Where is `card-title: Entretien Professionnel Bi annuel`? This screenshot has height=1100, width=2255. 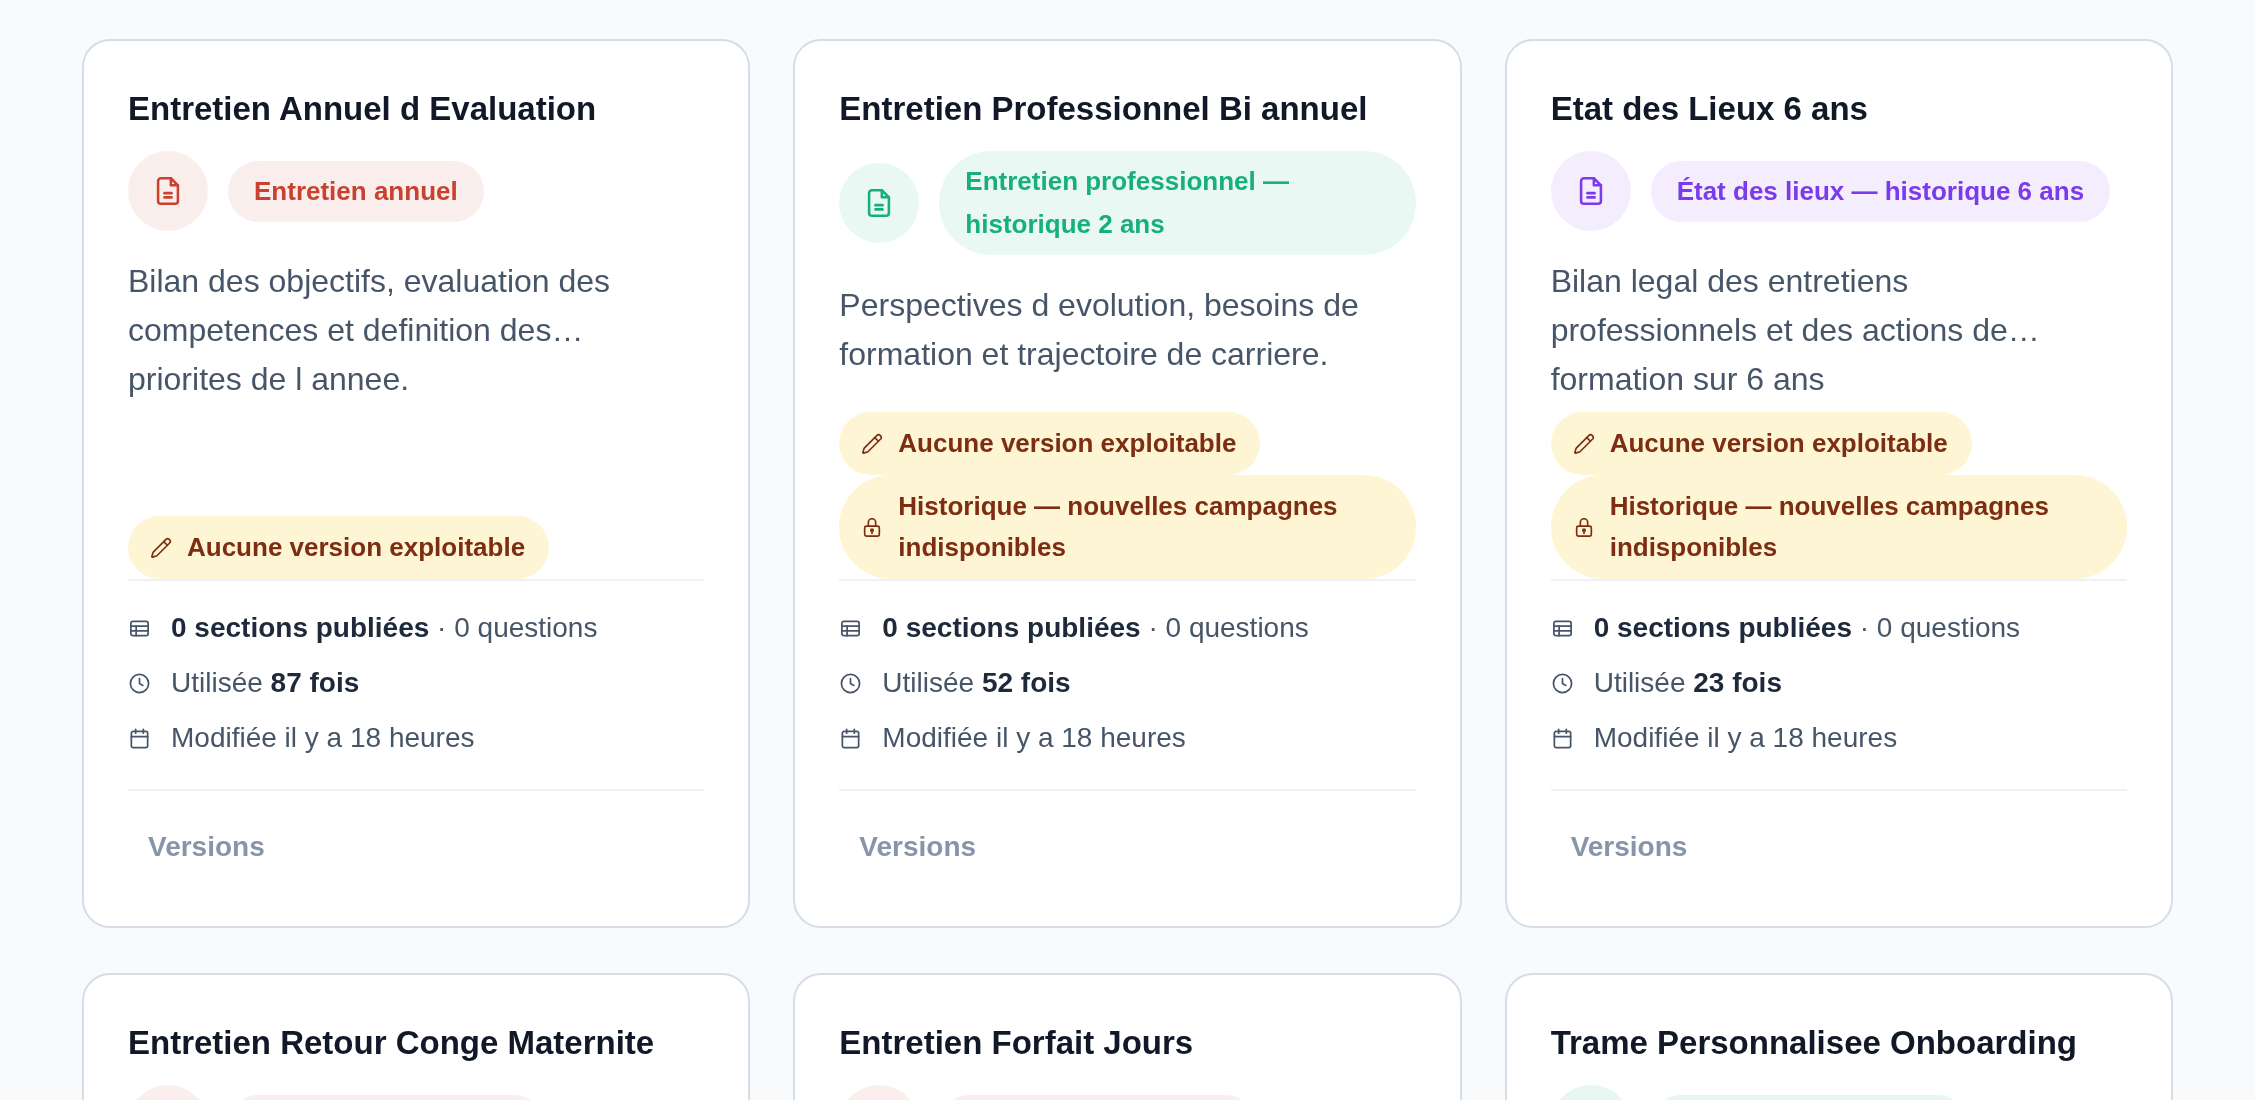
card-title: Entretien Professionnel Bi annuel is located at coordinates (1104, 109).